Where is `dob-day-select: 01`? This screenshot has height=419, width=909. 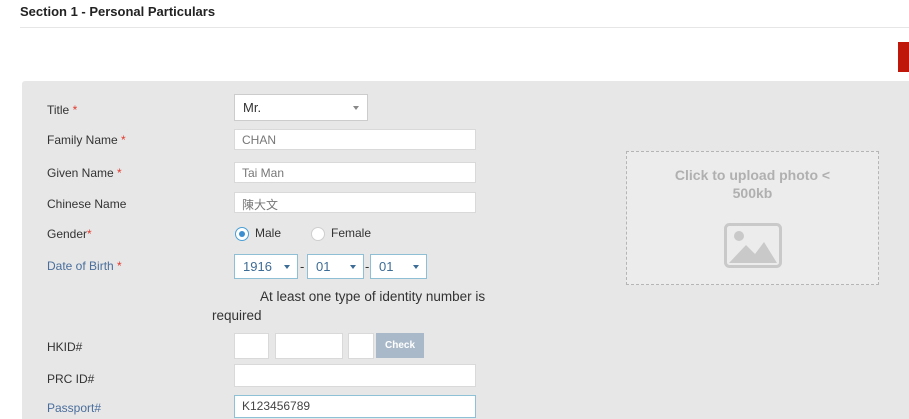 dob-day-select: 01 is located at coordinates (398, 266).